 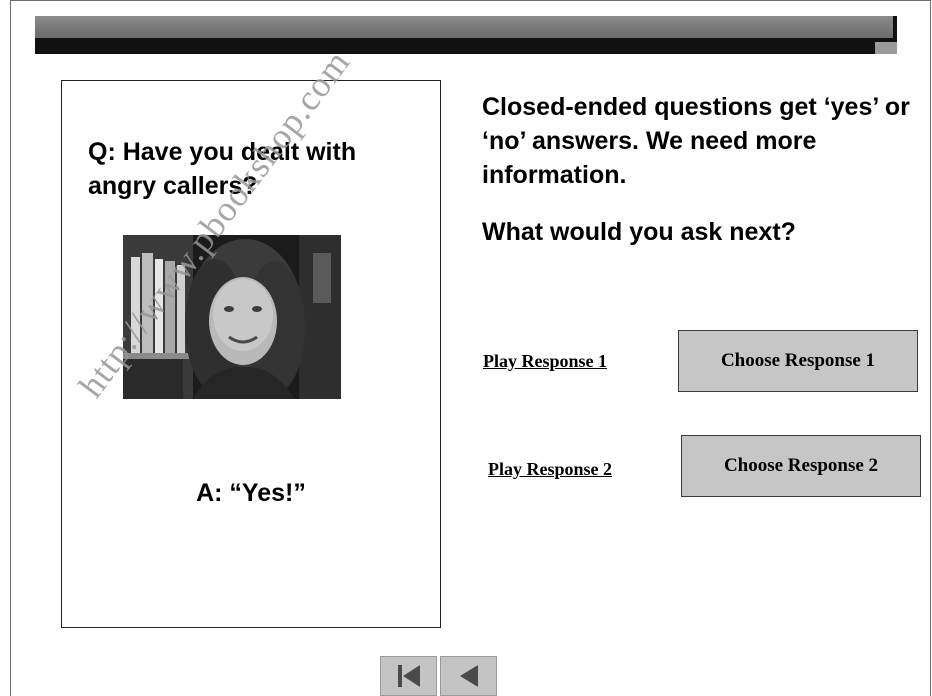 What do you see at coordinates (251, 493) in the screenshot?
I see `answer-text: A: “Yes!”` at bounding box center [251, 493].